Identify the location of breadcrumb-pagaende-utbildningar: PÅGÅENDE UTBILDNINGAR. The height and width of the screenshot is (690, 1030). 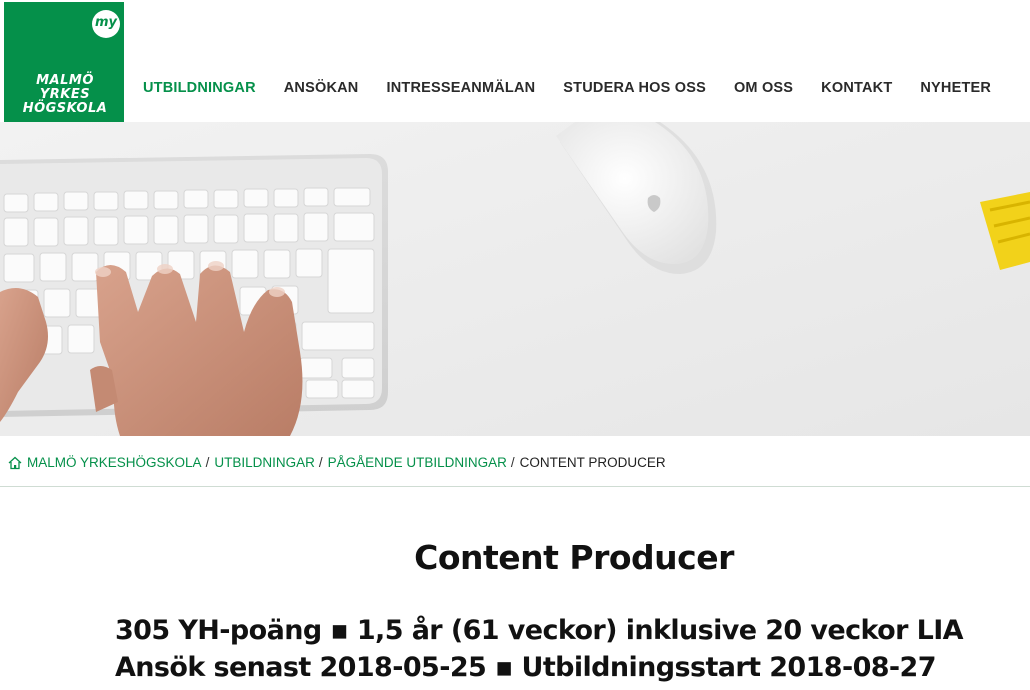
(417, 462).